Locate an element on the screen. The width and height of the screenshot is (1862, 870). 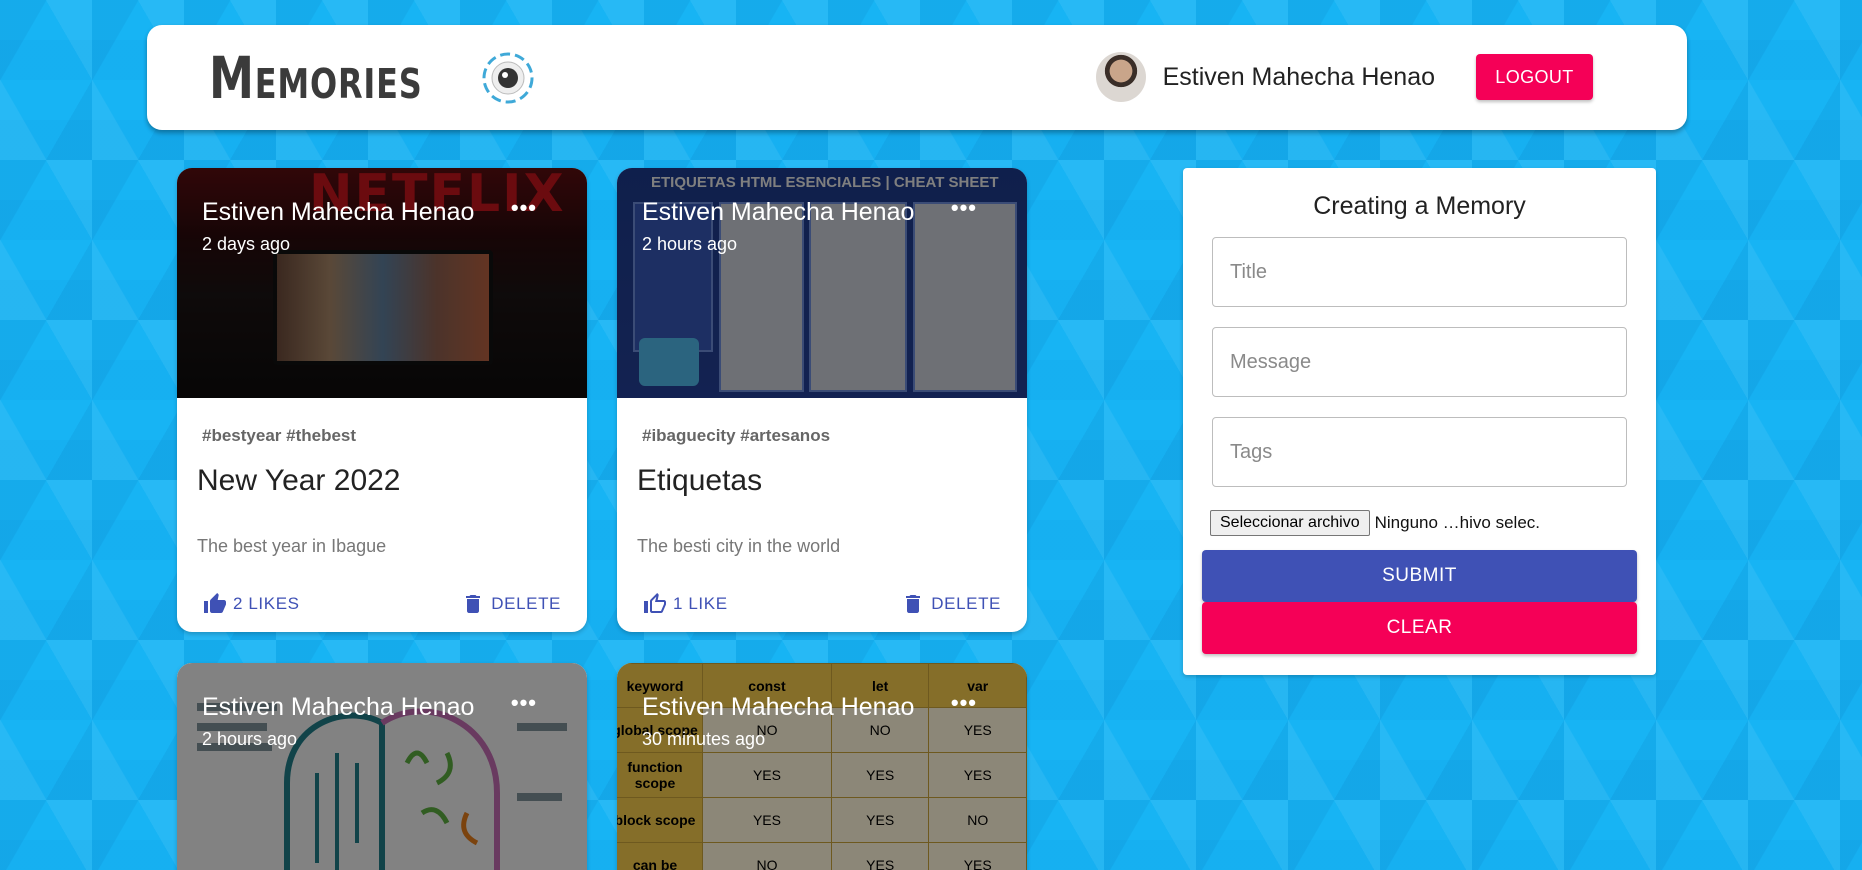
post-image: Estiven Mahecha Henao 2 hours ago ••• is located at coordinates (382, 766).